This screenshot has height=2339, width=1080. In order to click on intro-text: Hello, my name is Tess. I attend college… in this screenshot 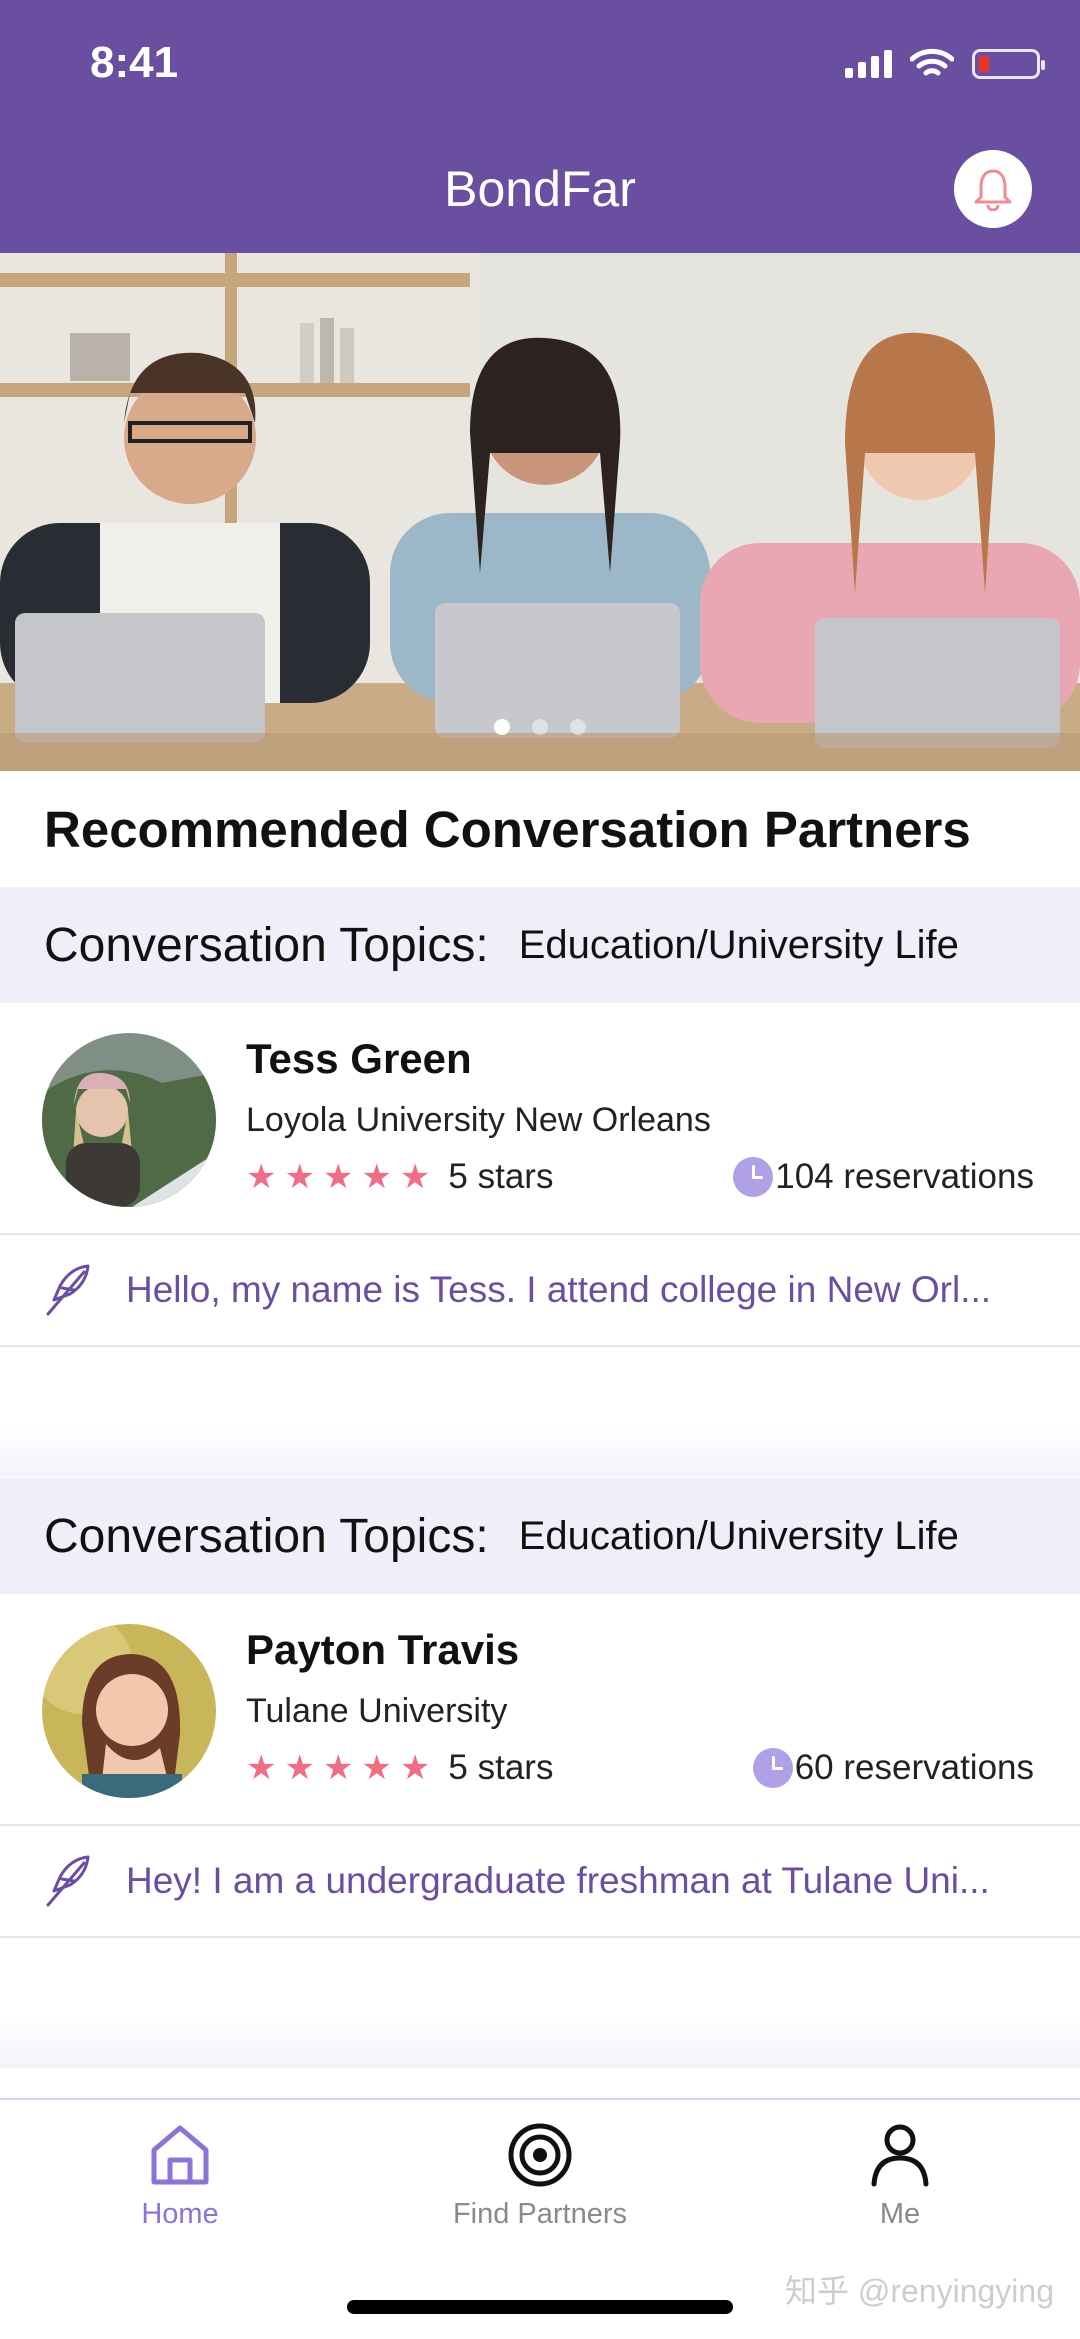, I will do `click(559, 1289)`.